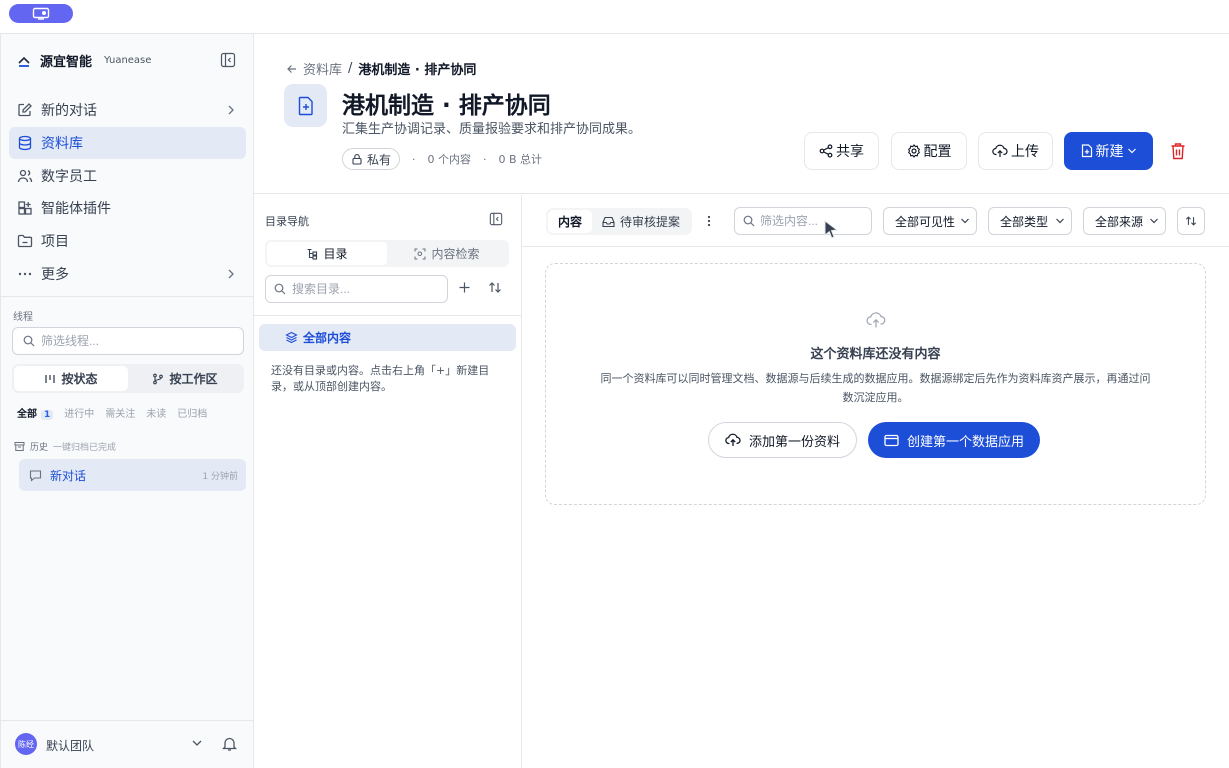 This screenshot has width=1229, height=768. What do you see at coordinates (120, 412) in the screenshot?
I see `status-tab-needs-attention: 需关注` at bounding box center [120, 412].